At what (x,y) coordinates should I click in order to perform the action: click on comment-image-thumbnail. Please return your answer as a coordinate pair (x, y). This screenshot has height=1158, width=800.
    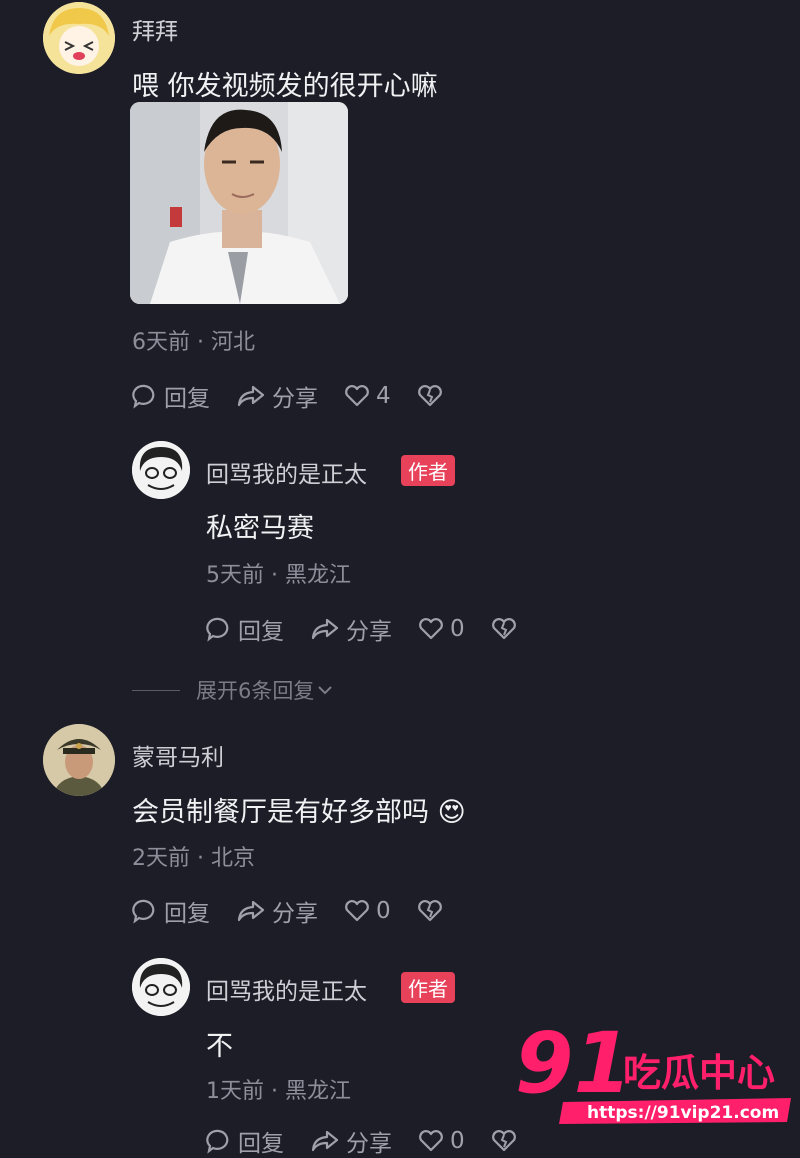
    Looking at the image, I should click on (239, 203).